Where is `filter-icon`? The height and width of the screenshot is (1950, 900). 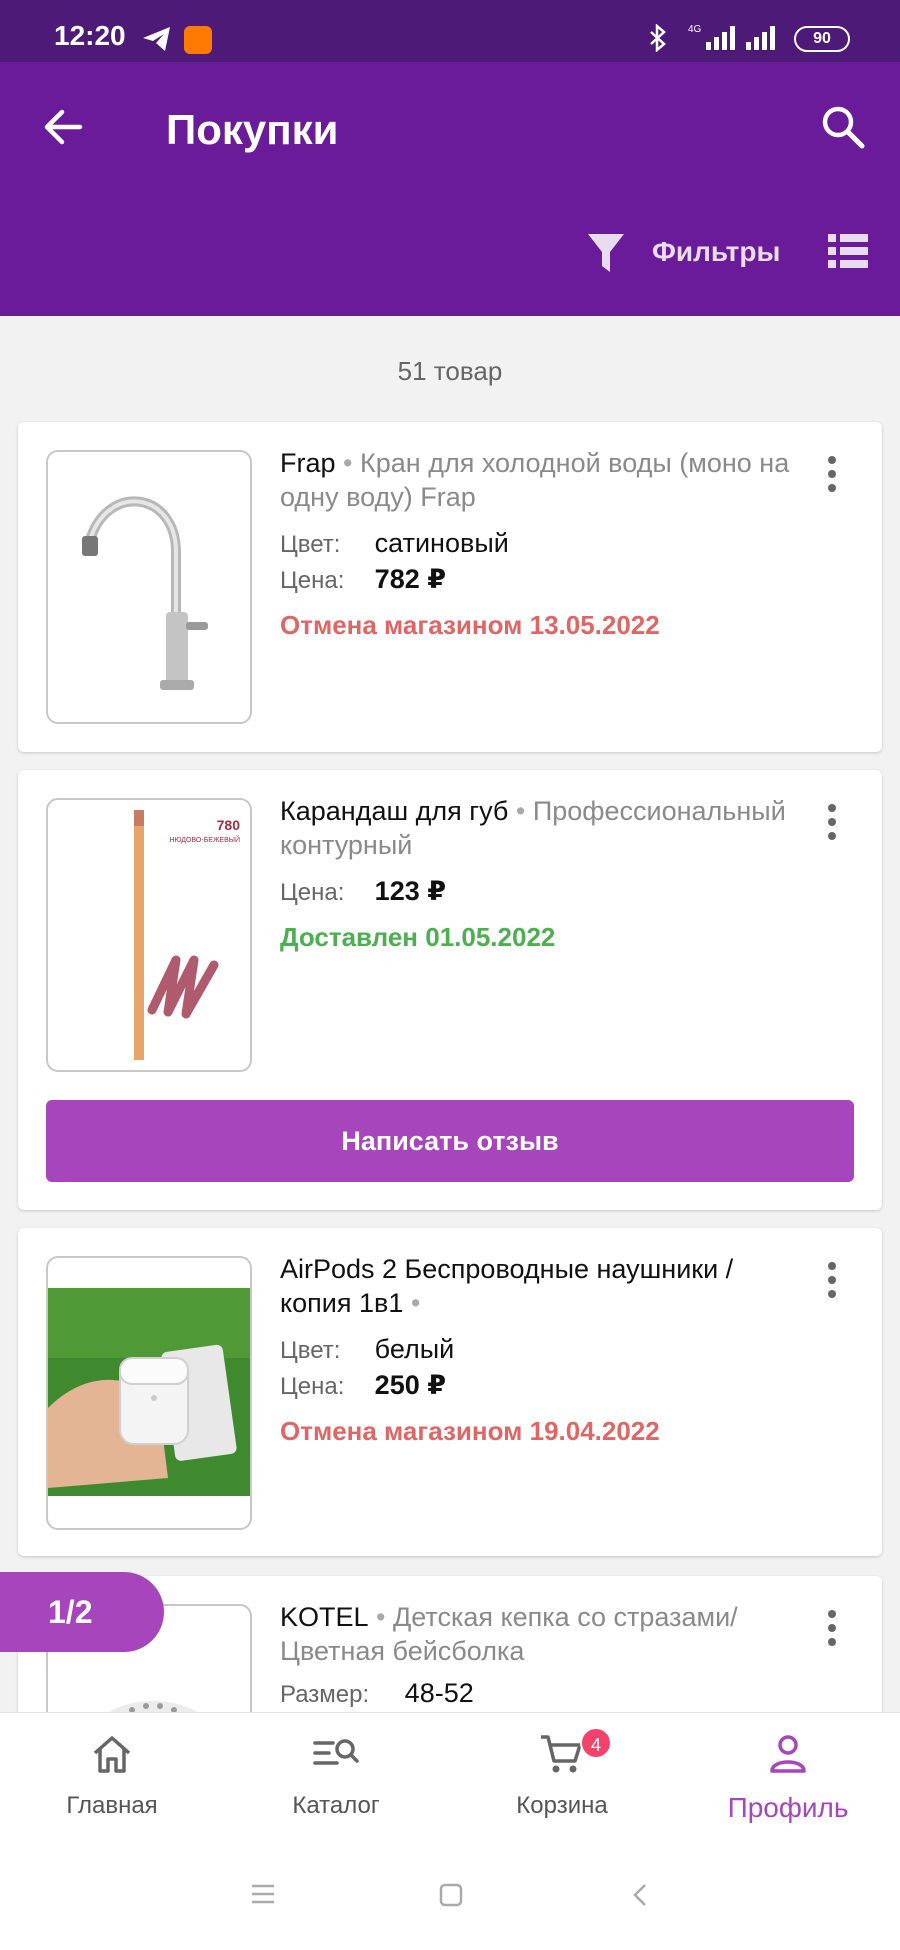 filter-icon is located at coordinates (606, 256).